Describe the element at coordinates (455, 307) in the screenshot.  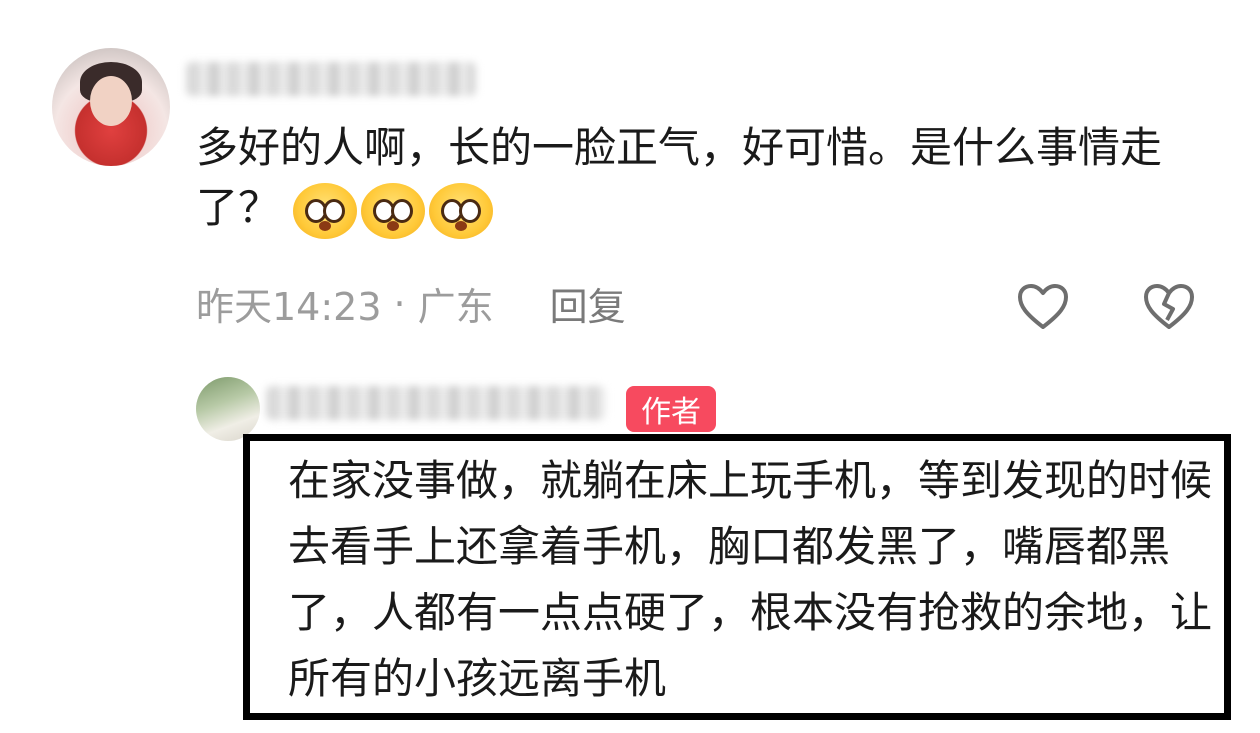
I see `comment-location: 广东` at that location.